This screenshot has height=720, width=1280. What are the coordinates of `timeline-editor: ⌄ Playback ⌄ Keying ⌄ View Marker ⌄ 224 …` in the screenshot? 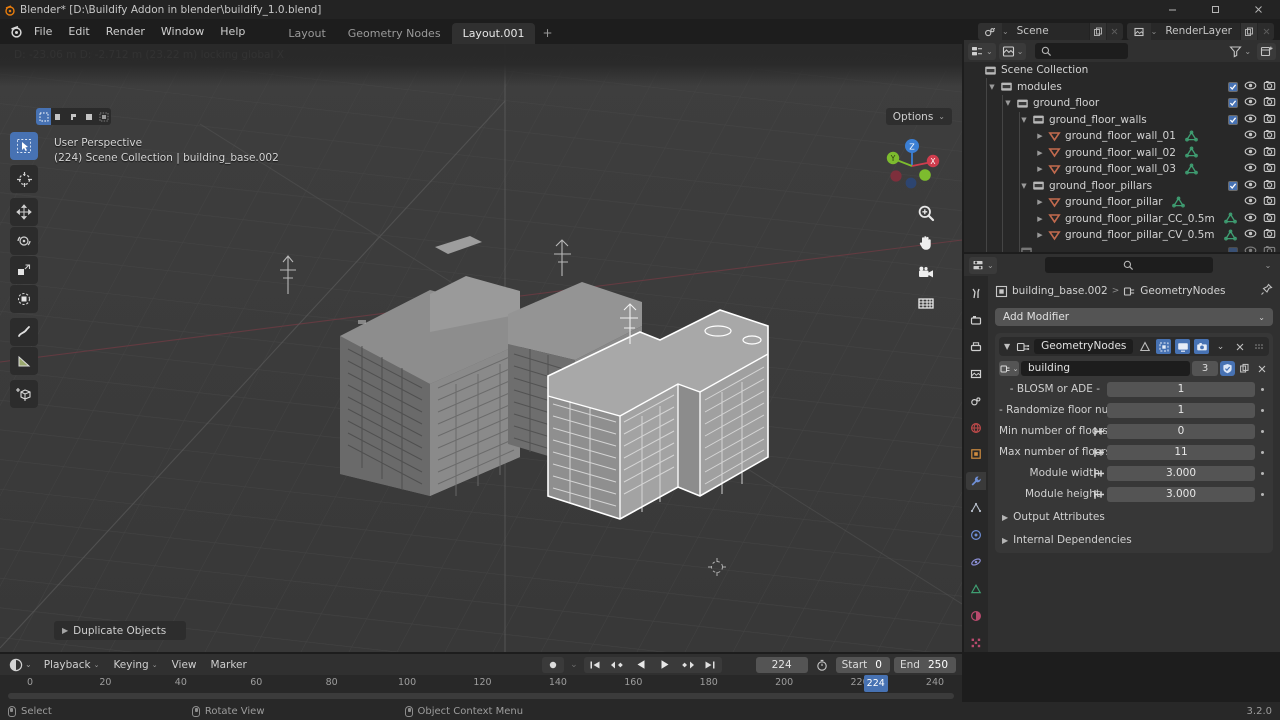 It's located at (481, 678).